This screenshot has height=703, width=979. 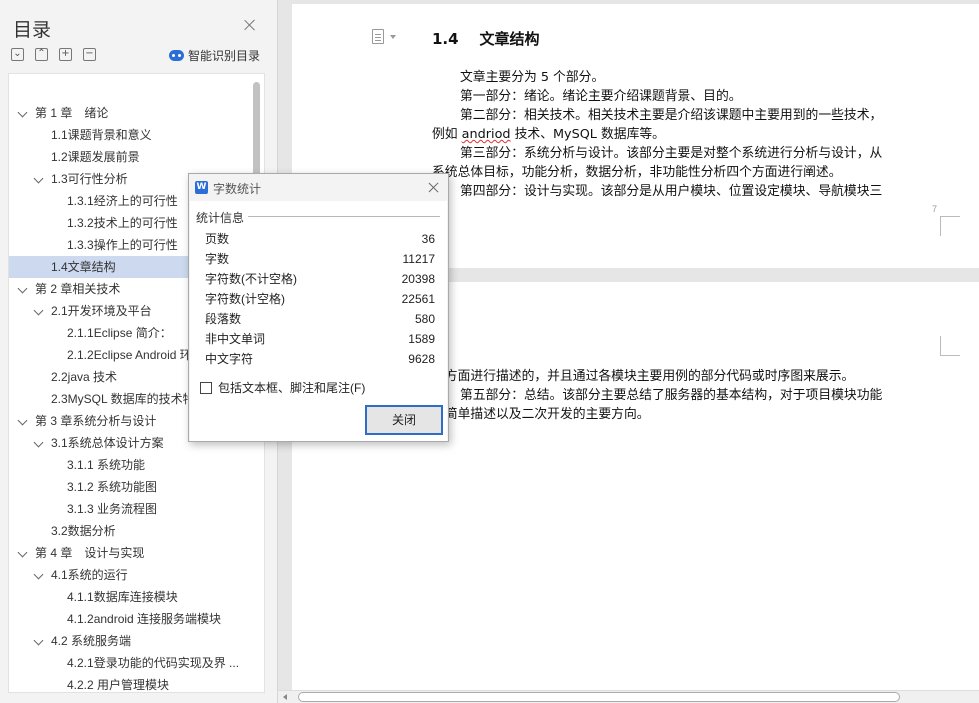 What do you see at coordinates (601, 96) in the screenshot?
I see `body-line: 第一部分：绪论。绪论主要介绍课题背景、目的。` at bounding box center [601, 96].